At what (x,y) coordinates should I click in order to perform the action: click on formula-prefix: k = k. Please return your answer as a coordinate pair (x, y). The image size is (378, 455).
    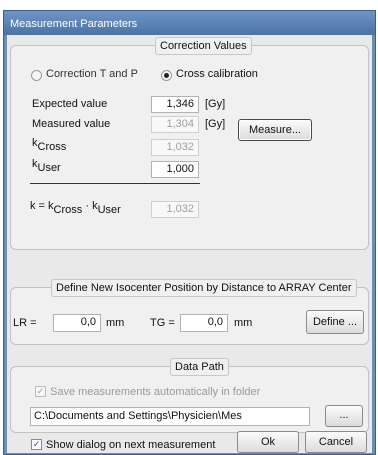
    Looking at the image, I should click on (42, 206).